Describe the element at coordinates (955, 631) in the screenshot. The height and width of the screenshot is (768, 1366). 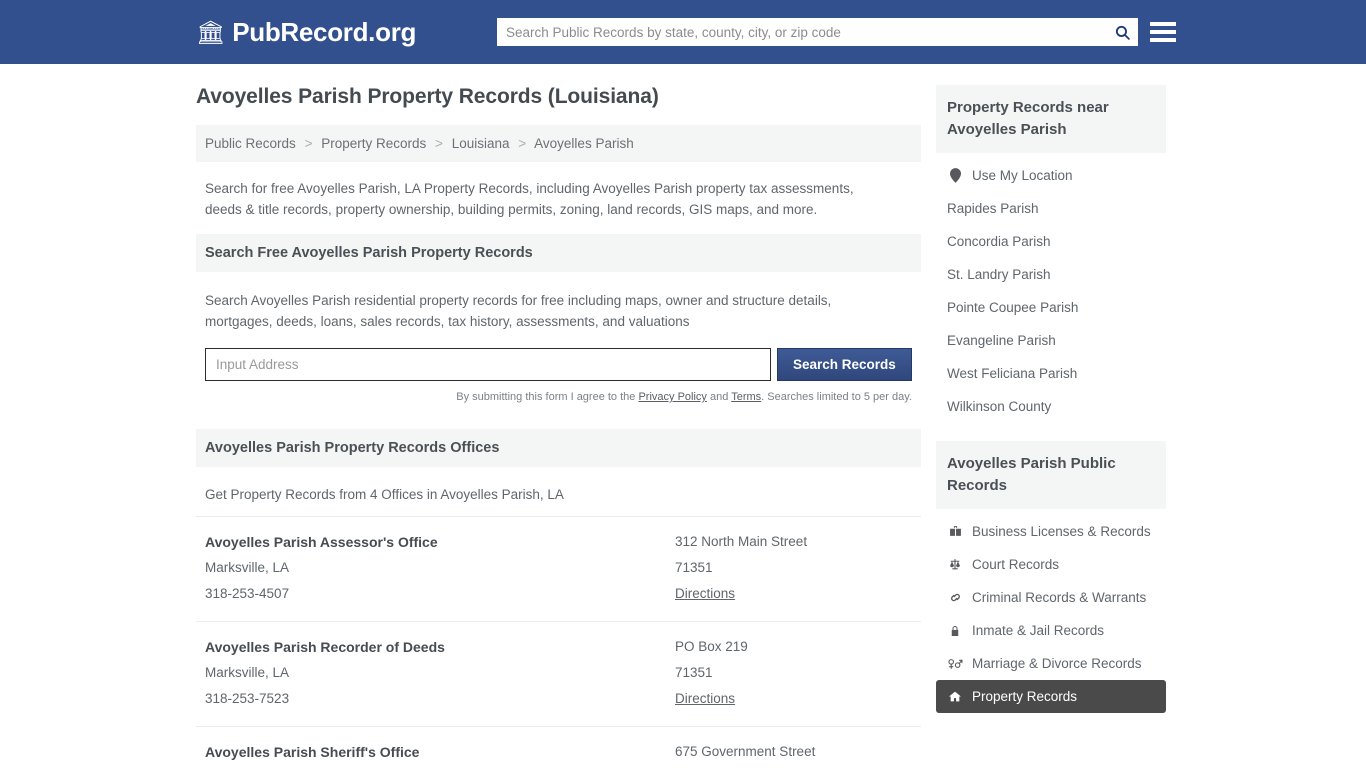
I see `lock-icon` at that location.